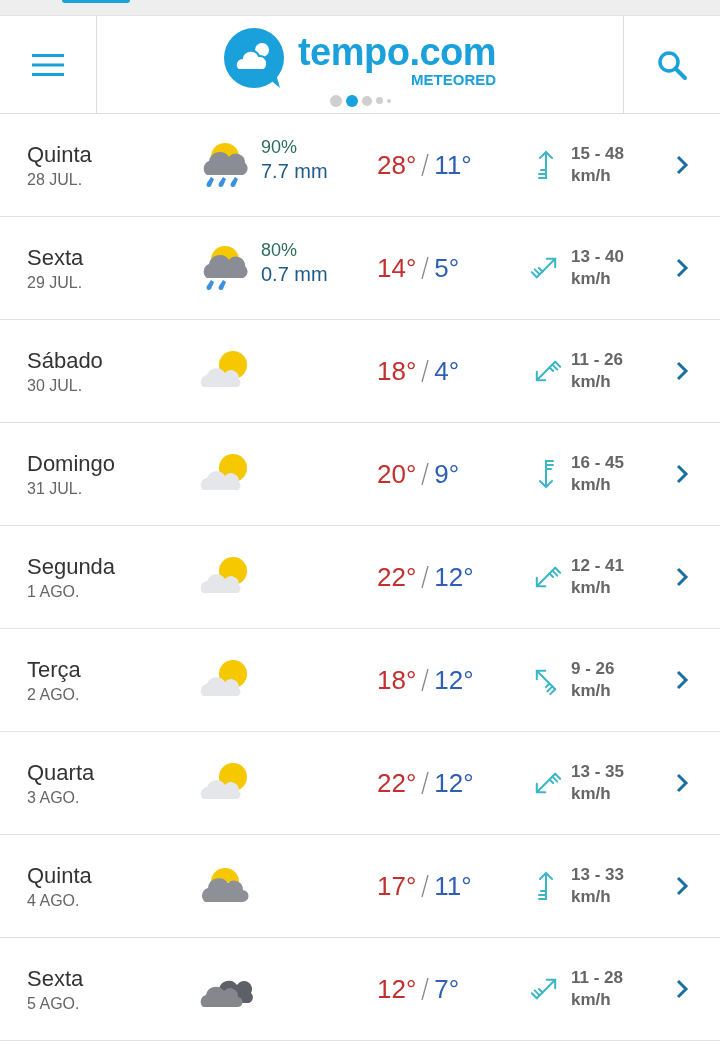 This screenshot has height=1045, width=720. What do you see at coordinates (360, 989) in the screenshot?
I see `forecast-row: Sexta 5 AGO. 12° 7° 11 - 28 km/h` at bounding box center [360, 989].